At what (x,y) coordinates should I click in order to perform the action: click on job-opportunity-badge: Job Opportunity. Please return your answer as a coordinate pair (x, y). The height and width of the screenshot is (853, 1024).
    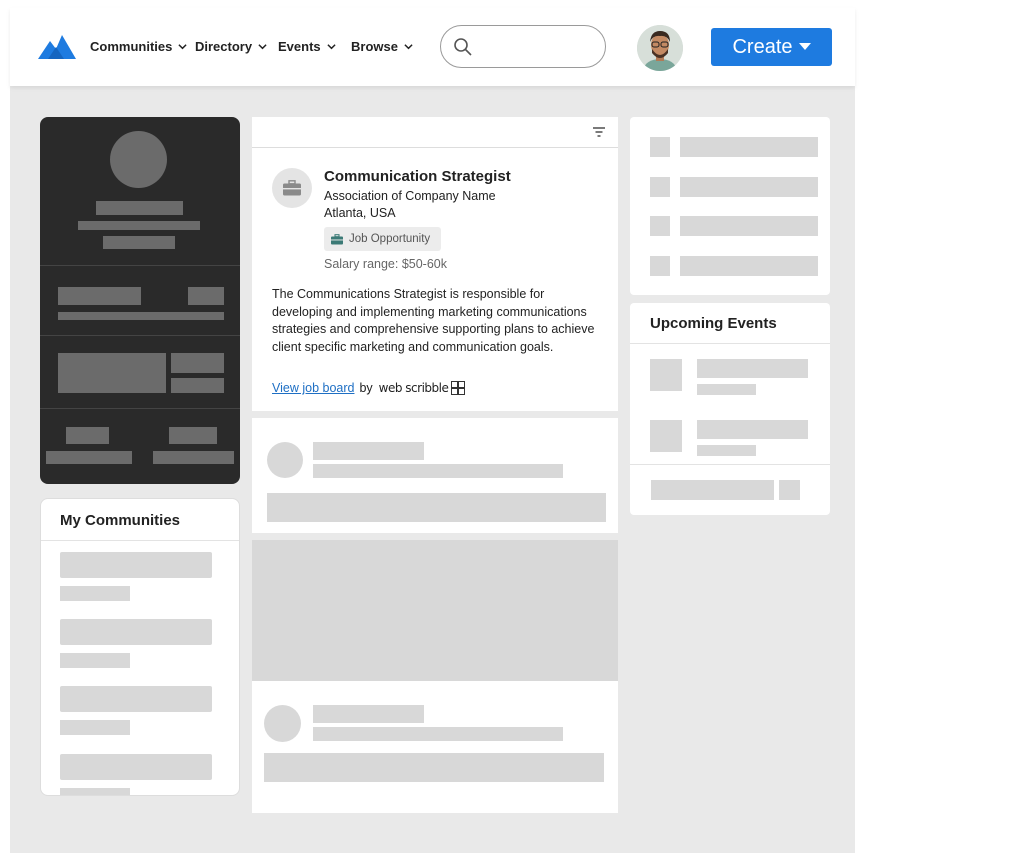
    Looking at the image, I should click on (382, 239).